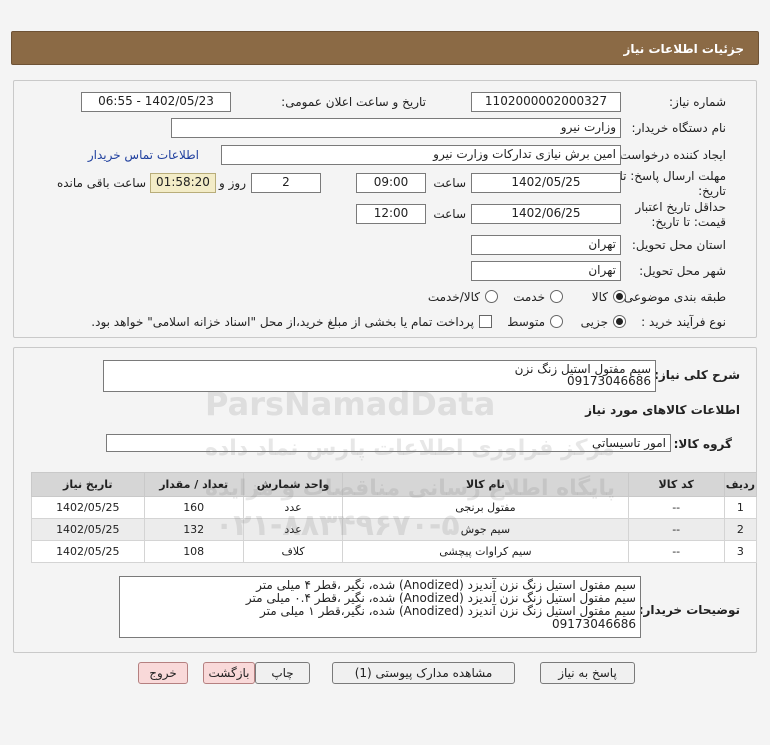 The width and height of the screenshot is (770, 745). I want to click on print-button: چاپ, so click(282, 673).